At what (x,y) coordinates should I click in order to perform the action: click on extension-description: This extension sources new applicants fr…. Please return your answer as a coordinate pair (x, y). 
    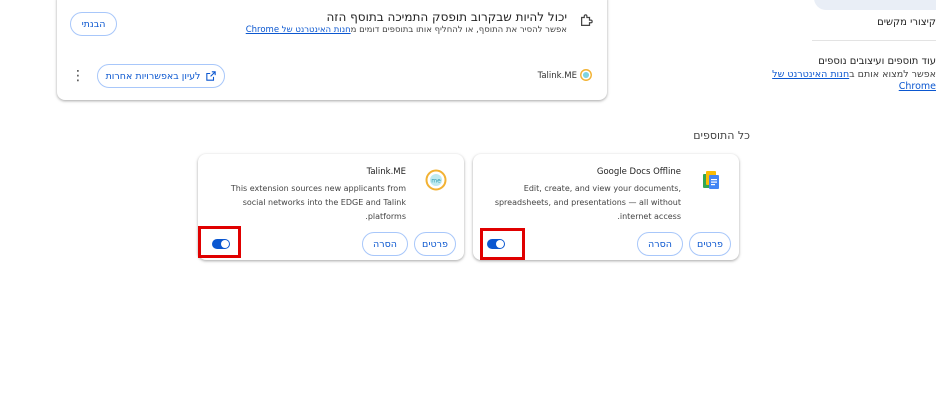
    Looking at the image, I should click on (318, 202).